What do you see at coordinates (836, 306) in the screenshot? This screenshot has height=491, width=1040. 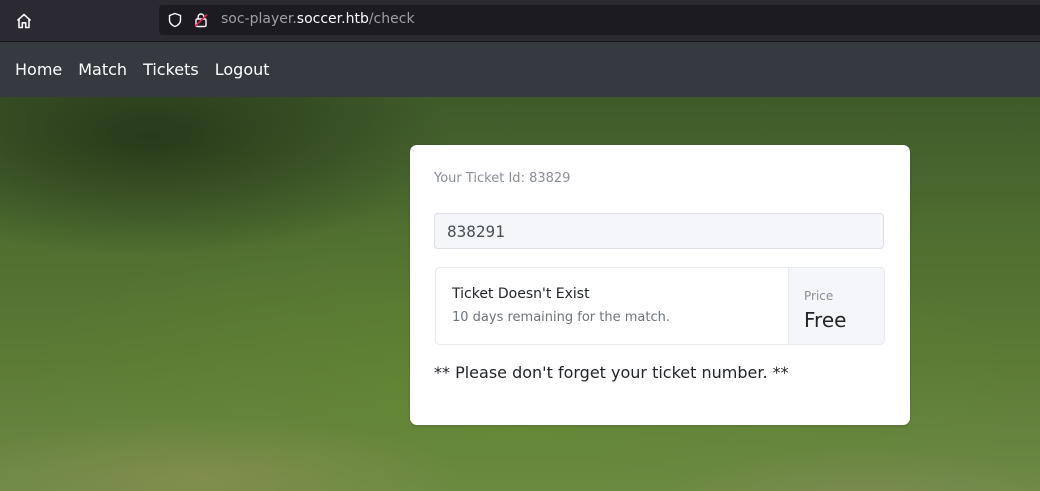 I see `price-panel: Price Free` at bounding box center [836, 306].